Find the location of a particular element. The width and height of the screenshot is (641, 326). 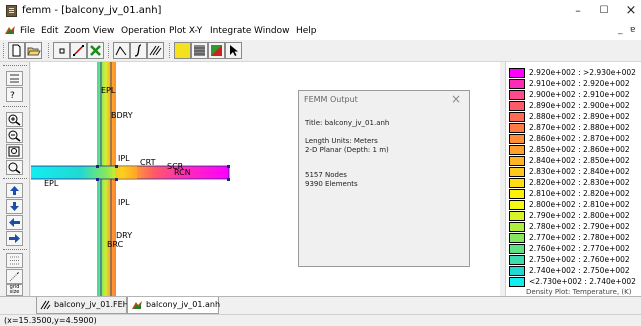

segment-mode-icon is located at coordinates (78, 50).